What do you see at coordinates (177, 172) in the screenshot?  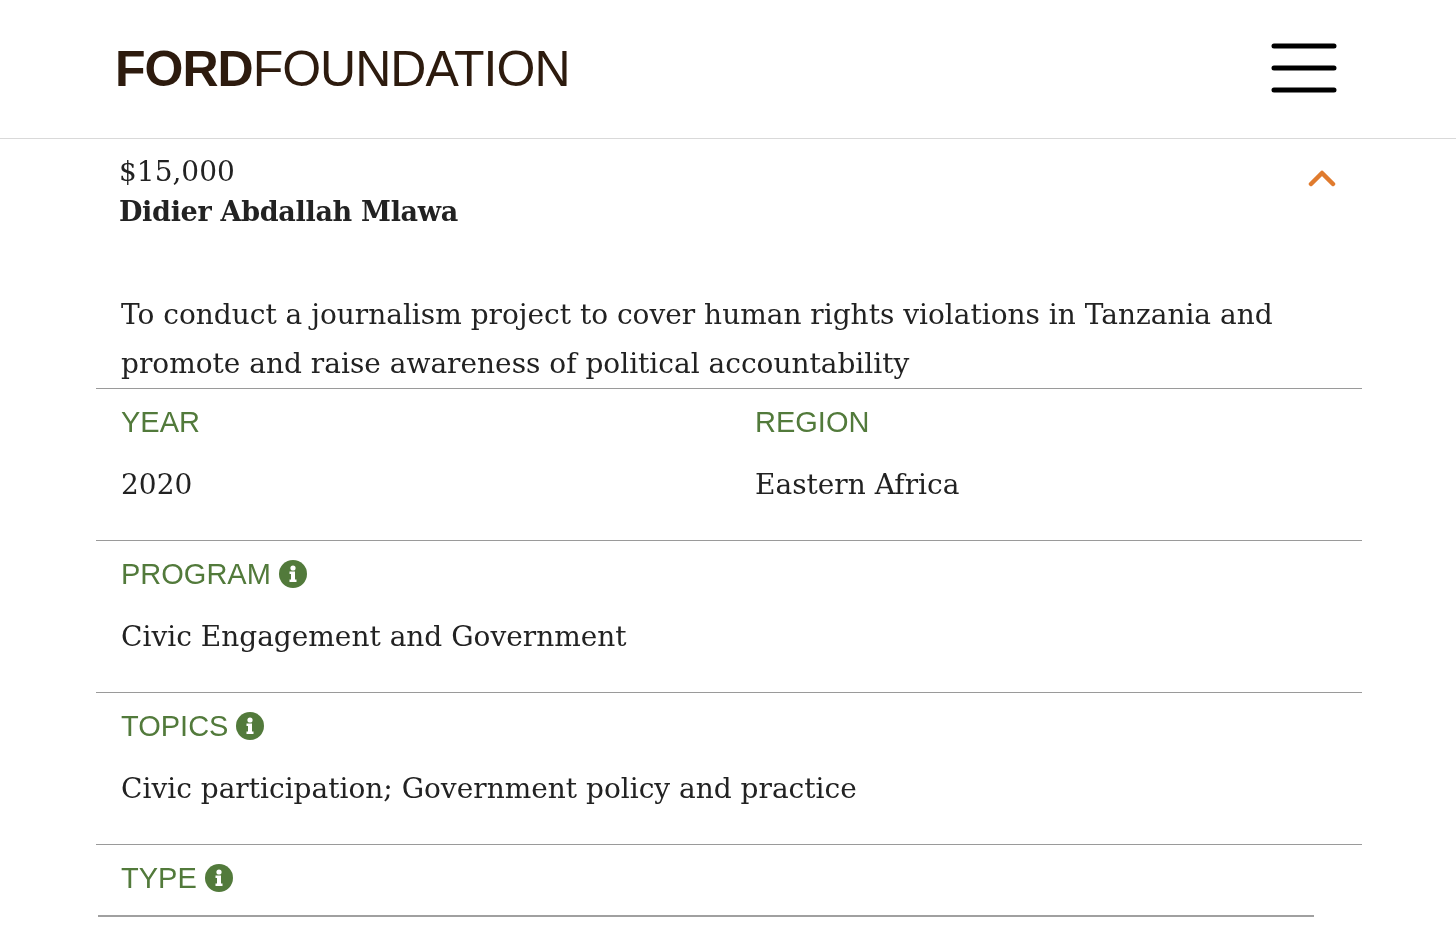 I see `grant-amount: $15,000` at bounding box center [177, 172].